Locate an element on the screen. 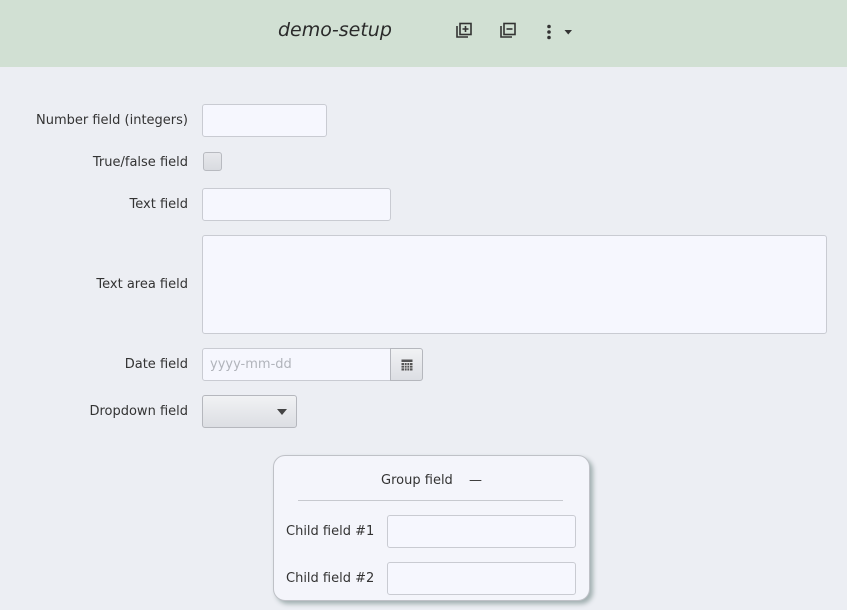 Image resolution: width=847 pixels, height=610 pixels. child-field-1-label: Child field #1 is located at coordinates (330, 531).